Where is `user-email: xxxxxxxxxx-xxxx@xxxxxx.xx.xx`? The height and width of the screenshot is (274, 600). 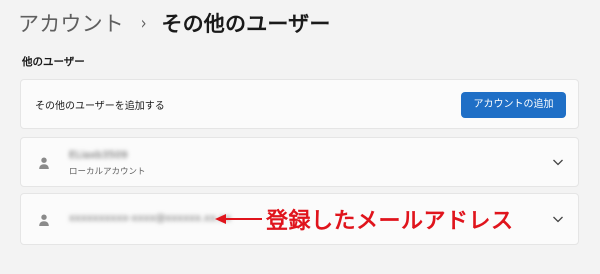 user-email: xxxxxxxxxx-xxxx@xxxxxx.xx.xx is located at coordinates (150, 218).